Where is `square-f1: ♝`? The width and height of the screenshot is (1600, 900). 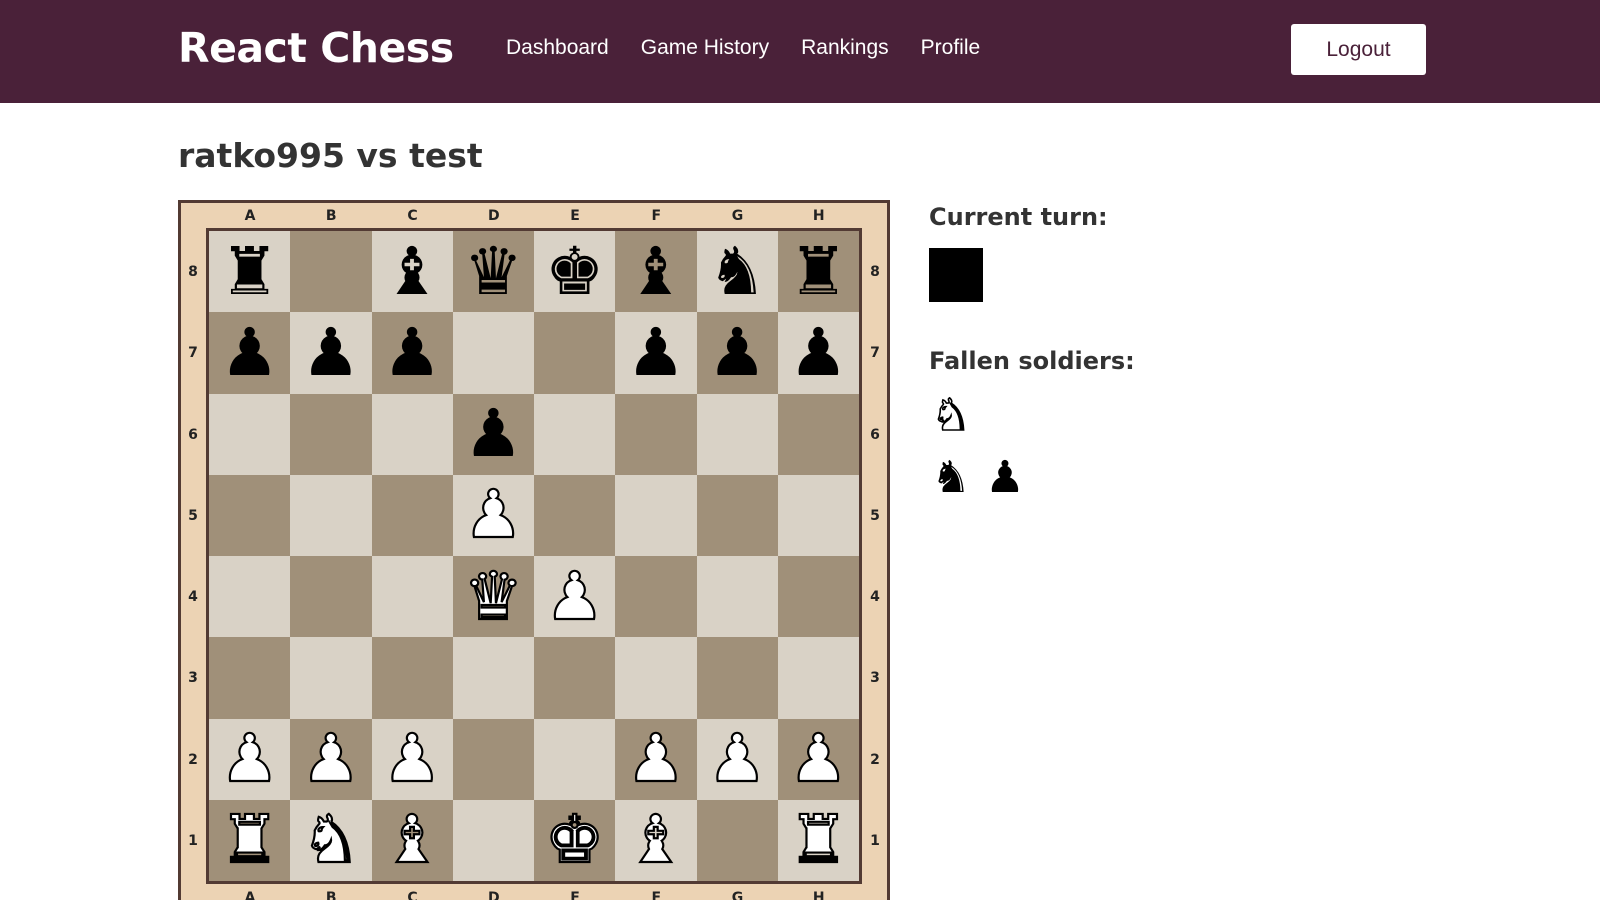
square-f1: ♝ is located at coordinates (656, 840).